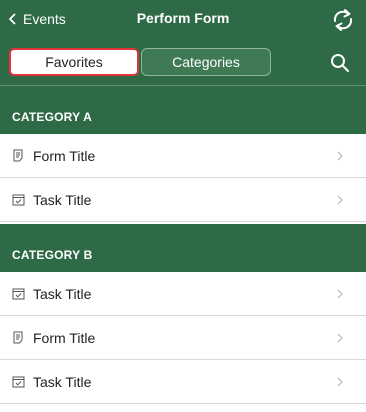  What do you see at coordinates (340, 63) in the screenshot?
I see `search-icon` at bounding box center [340, 63].